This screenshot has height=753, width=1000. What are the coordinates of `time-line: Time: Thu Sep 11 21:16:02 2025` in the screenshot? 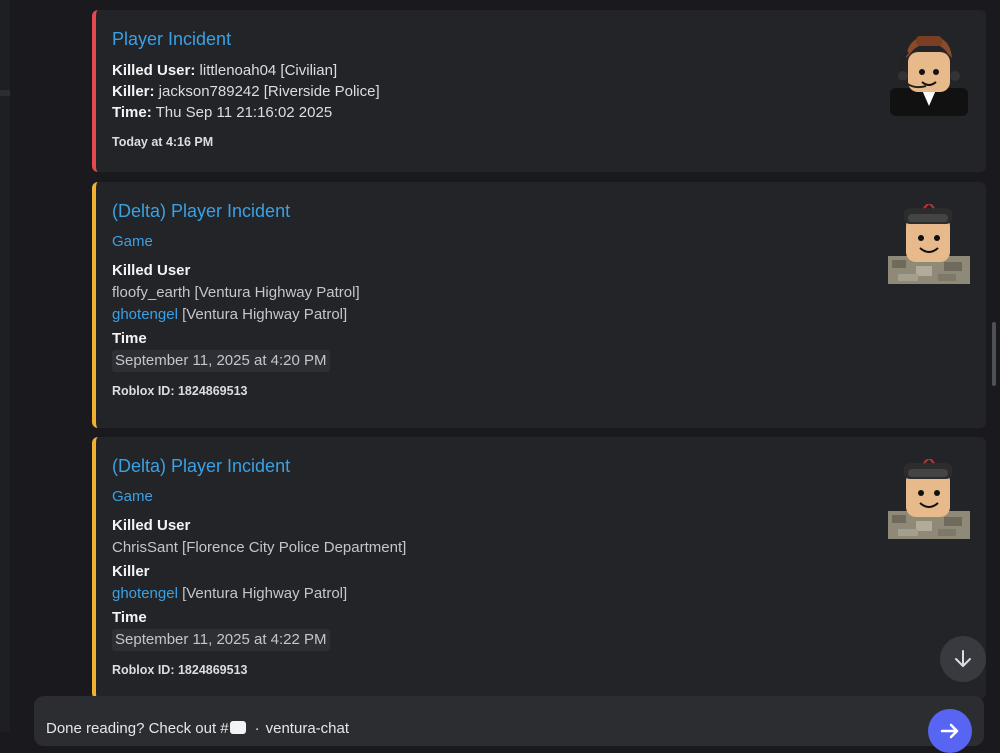 It's located at (541, 112).